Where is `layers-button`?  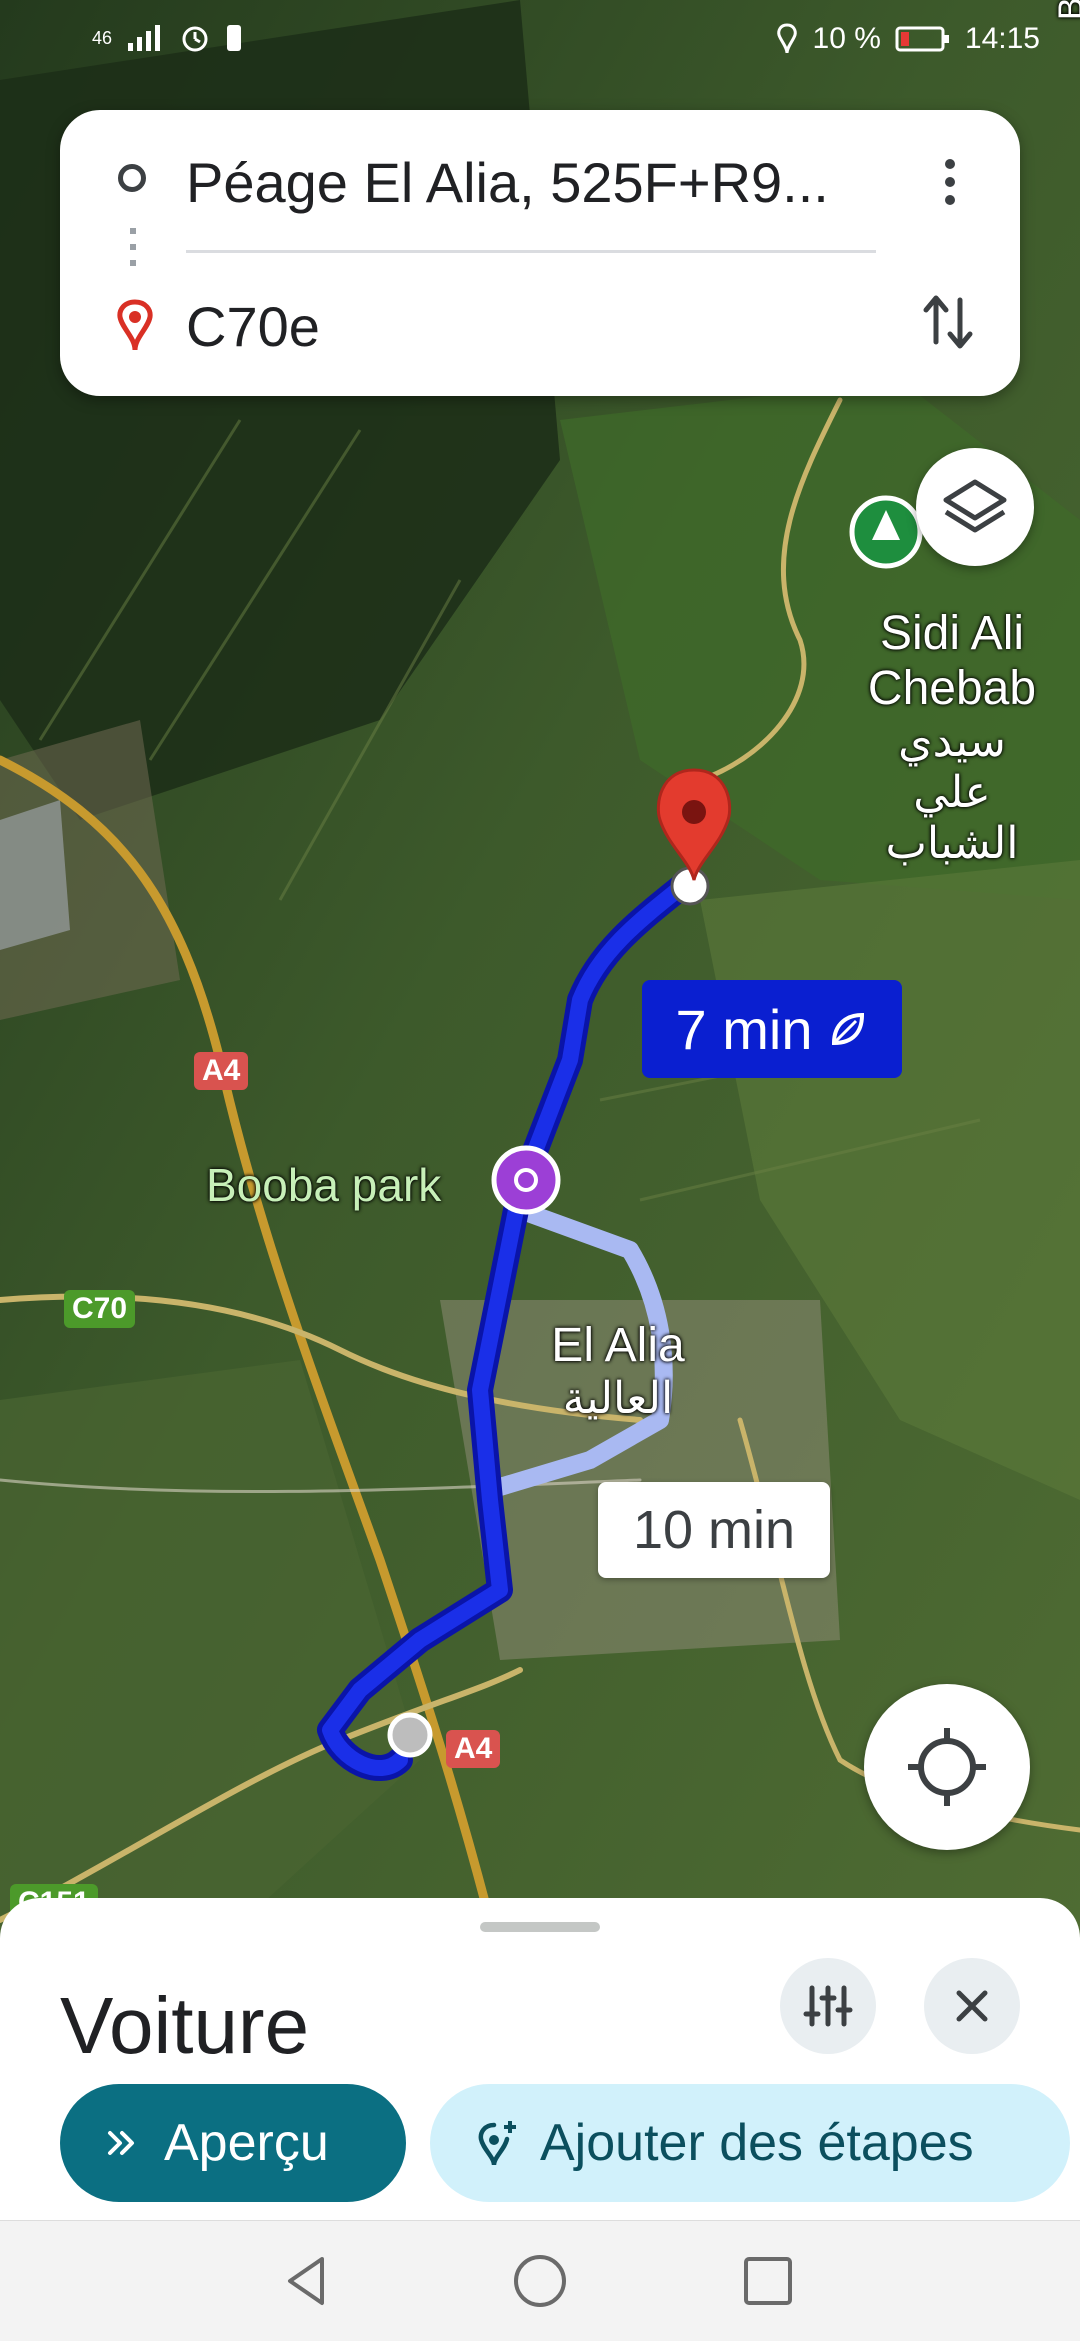 layers-button is located at coordinates (975, 507).